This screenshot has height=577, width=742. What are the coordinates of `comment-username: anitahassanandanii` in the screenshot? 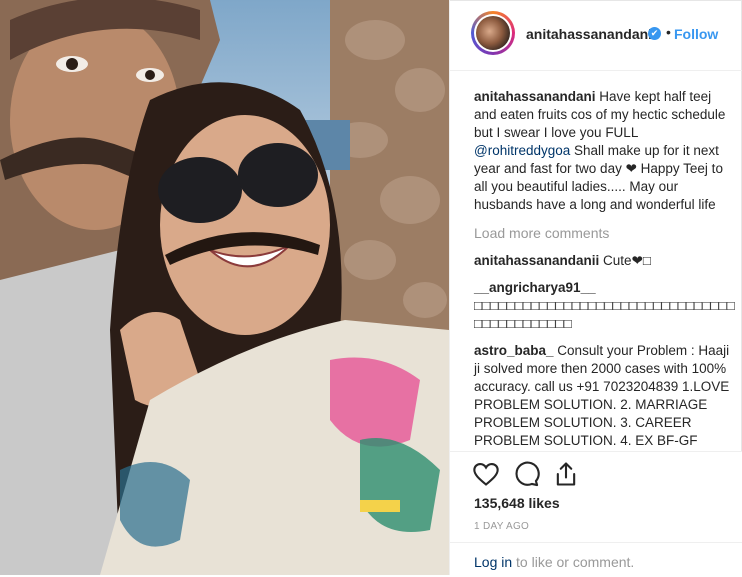 It's located at (536, 260).